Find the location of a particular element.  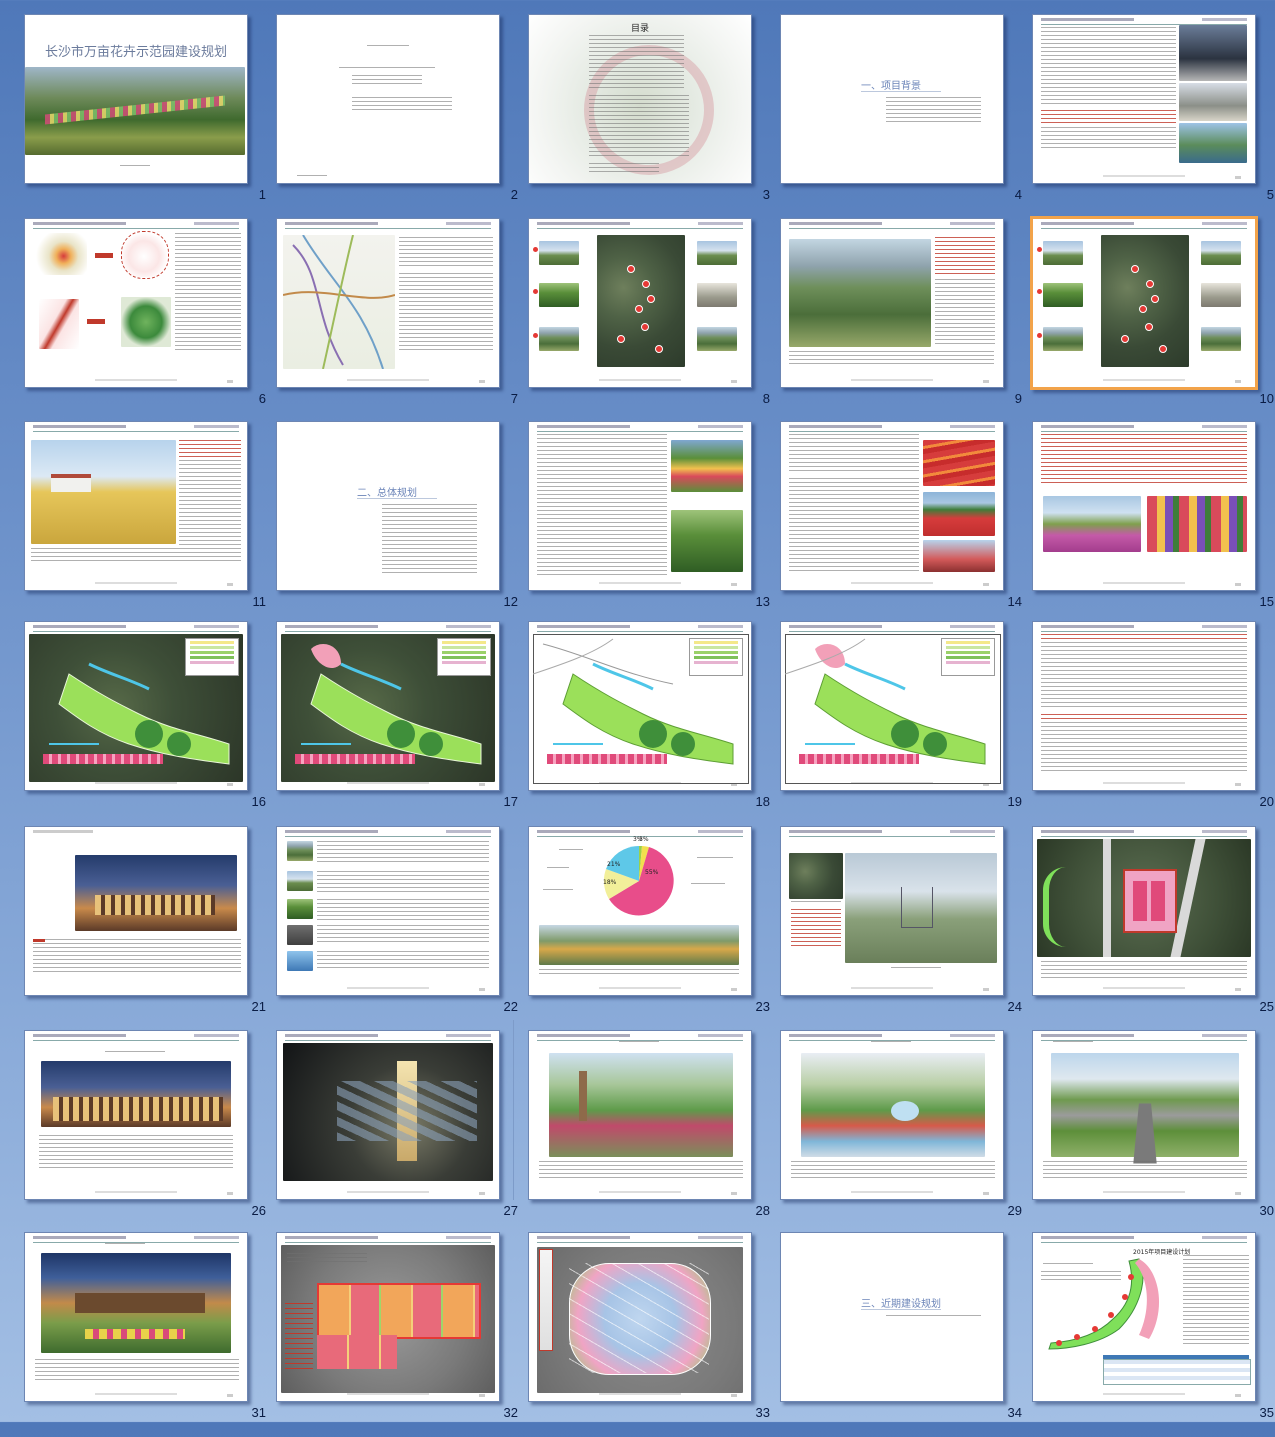

photo-marker is located at coordinates (1039, 249).